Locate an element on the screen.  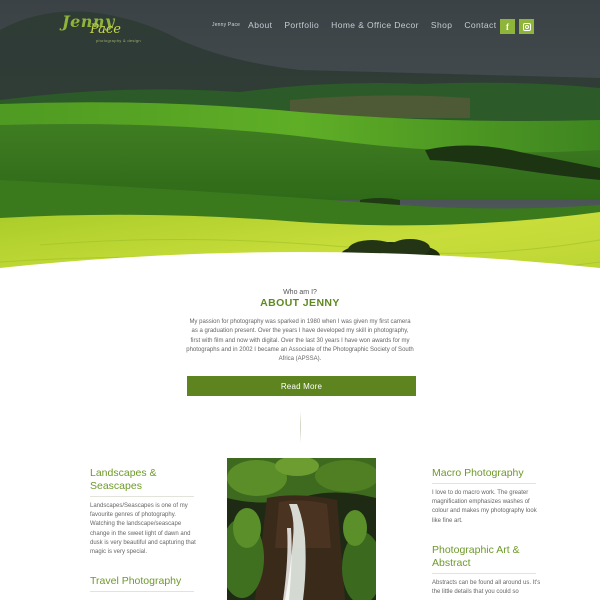
waterfall-photo is located at coordinates (301, 529).